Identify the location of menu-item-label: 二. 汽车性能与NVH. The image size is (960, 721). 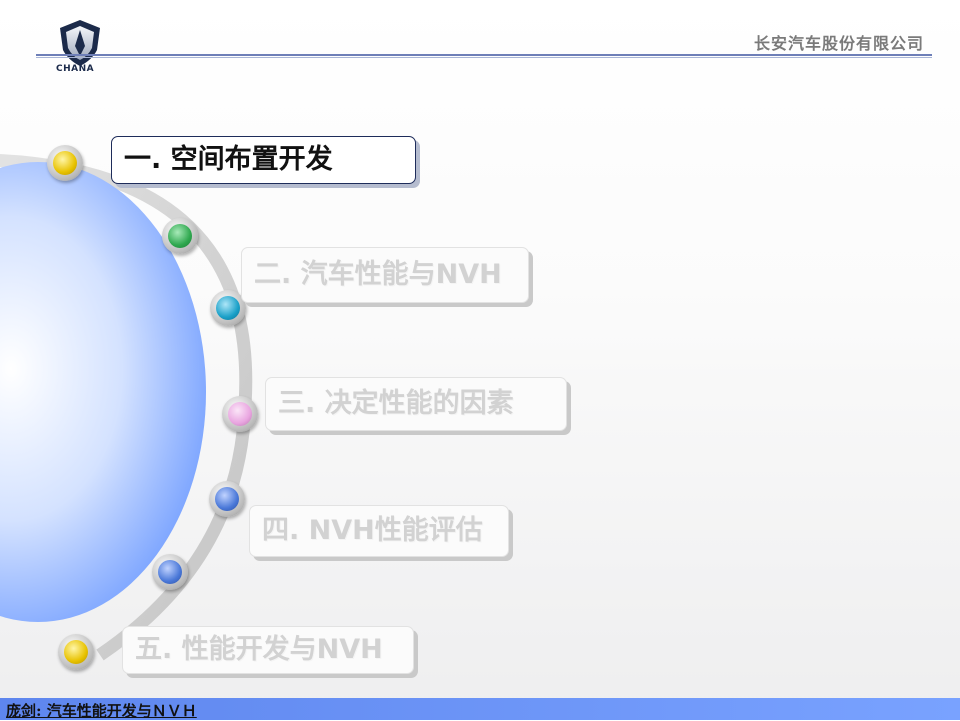
(378, 274).